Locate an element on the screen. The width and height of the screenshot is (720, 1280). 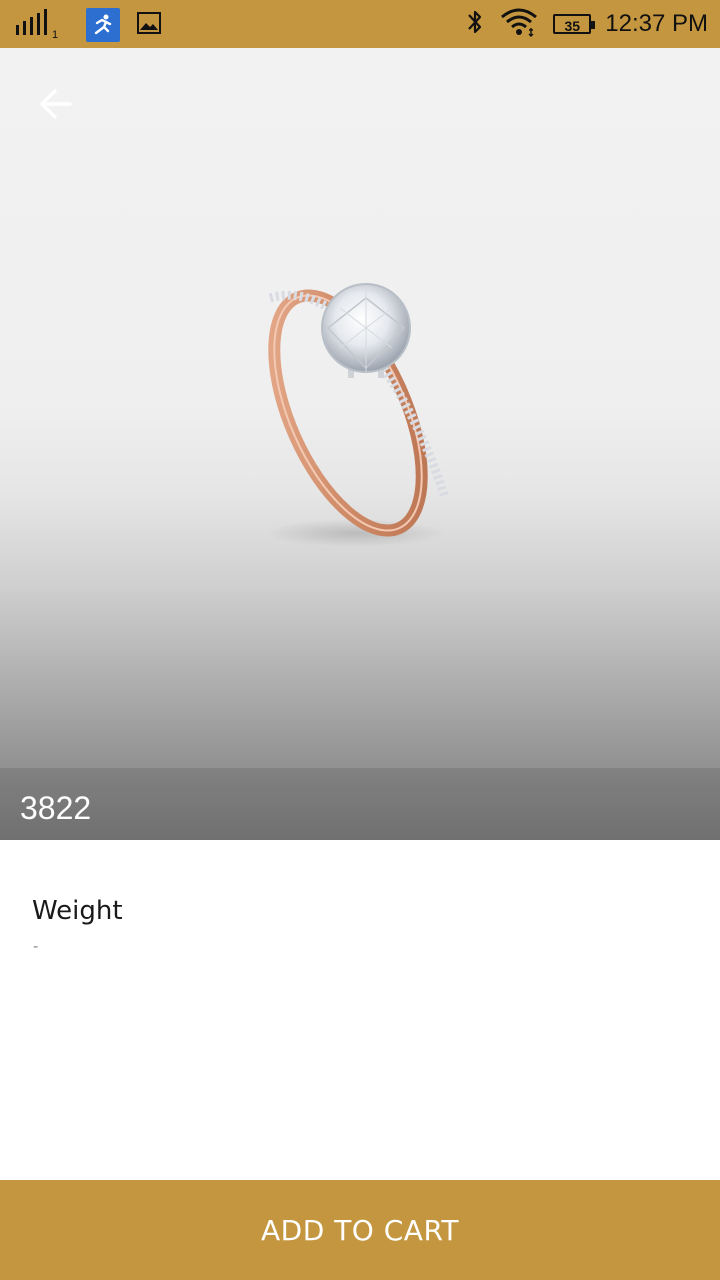
bluetooth-icon is located at coordinates (475, 24).